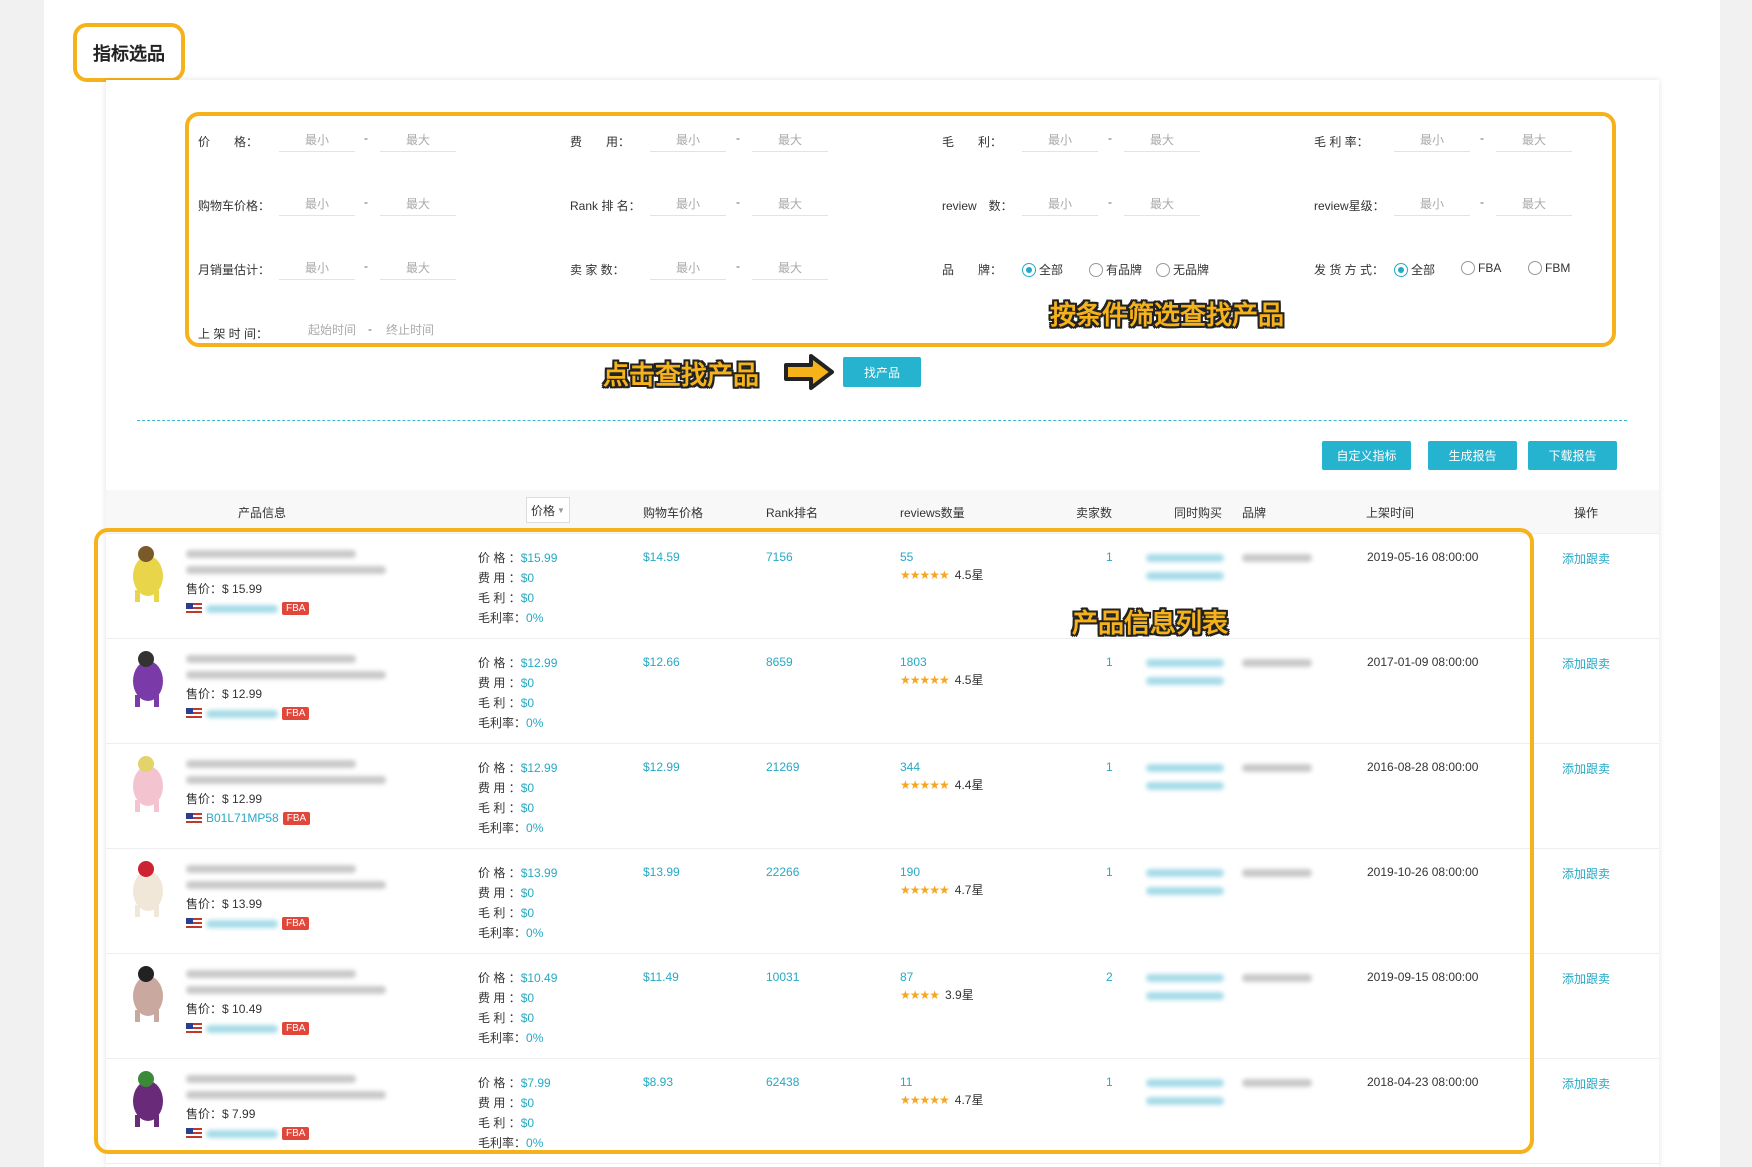 The height and width of the screenshot is (1167, 1752). What do you see at coordinates (913, 662) in the screenshot?
I see `reviews-count: 1803` at bounding box center [913, 662].